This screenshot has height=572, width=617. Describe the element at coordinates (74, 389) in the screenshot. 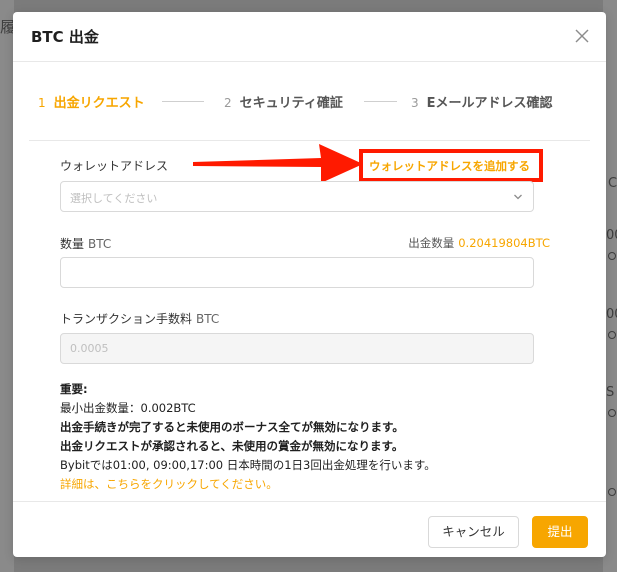

I see `notes-heading: 重要:` at that location.